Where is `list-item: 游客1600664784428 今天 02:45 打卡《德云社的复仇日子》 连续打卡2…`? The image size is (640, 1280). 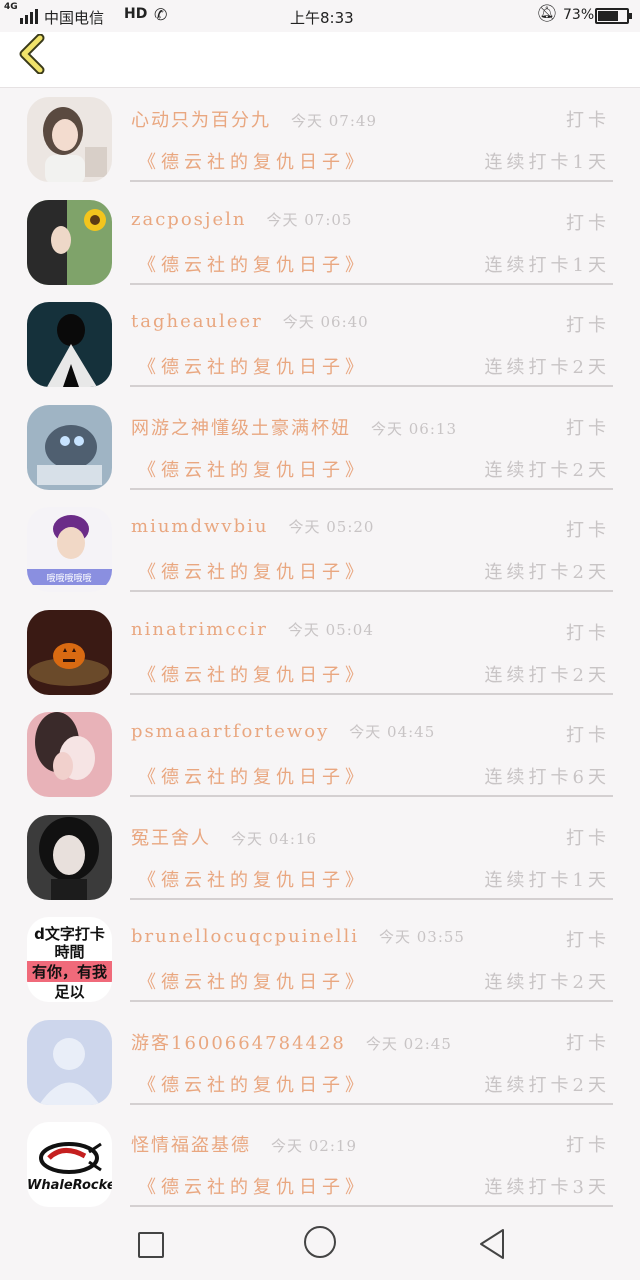 list-item: 游客1600664784428 今天 02:45 打卡《德云社的复仇日子》 连续打卡2… is located at coordinates (320, 1062).